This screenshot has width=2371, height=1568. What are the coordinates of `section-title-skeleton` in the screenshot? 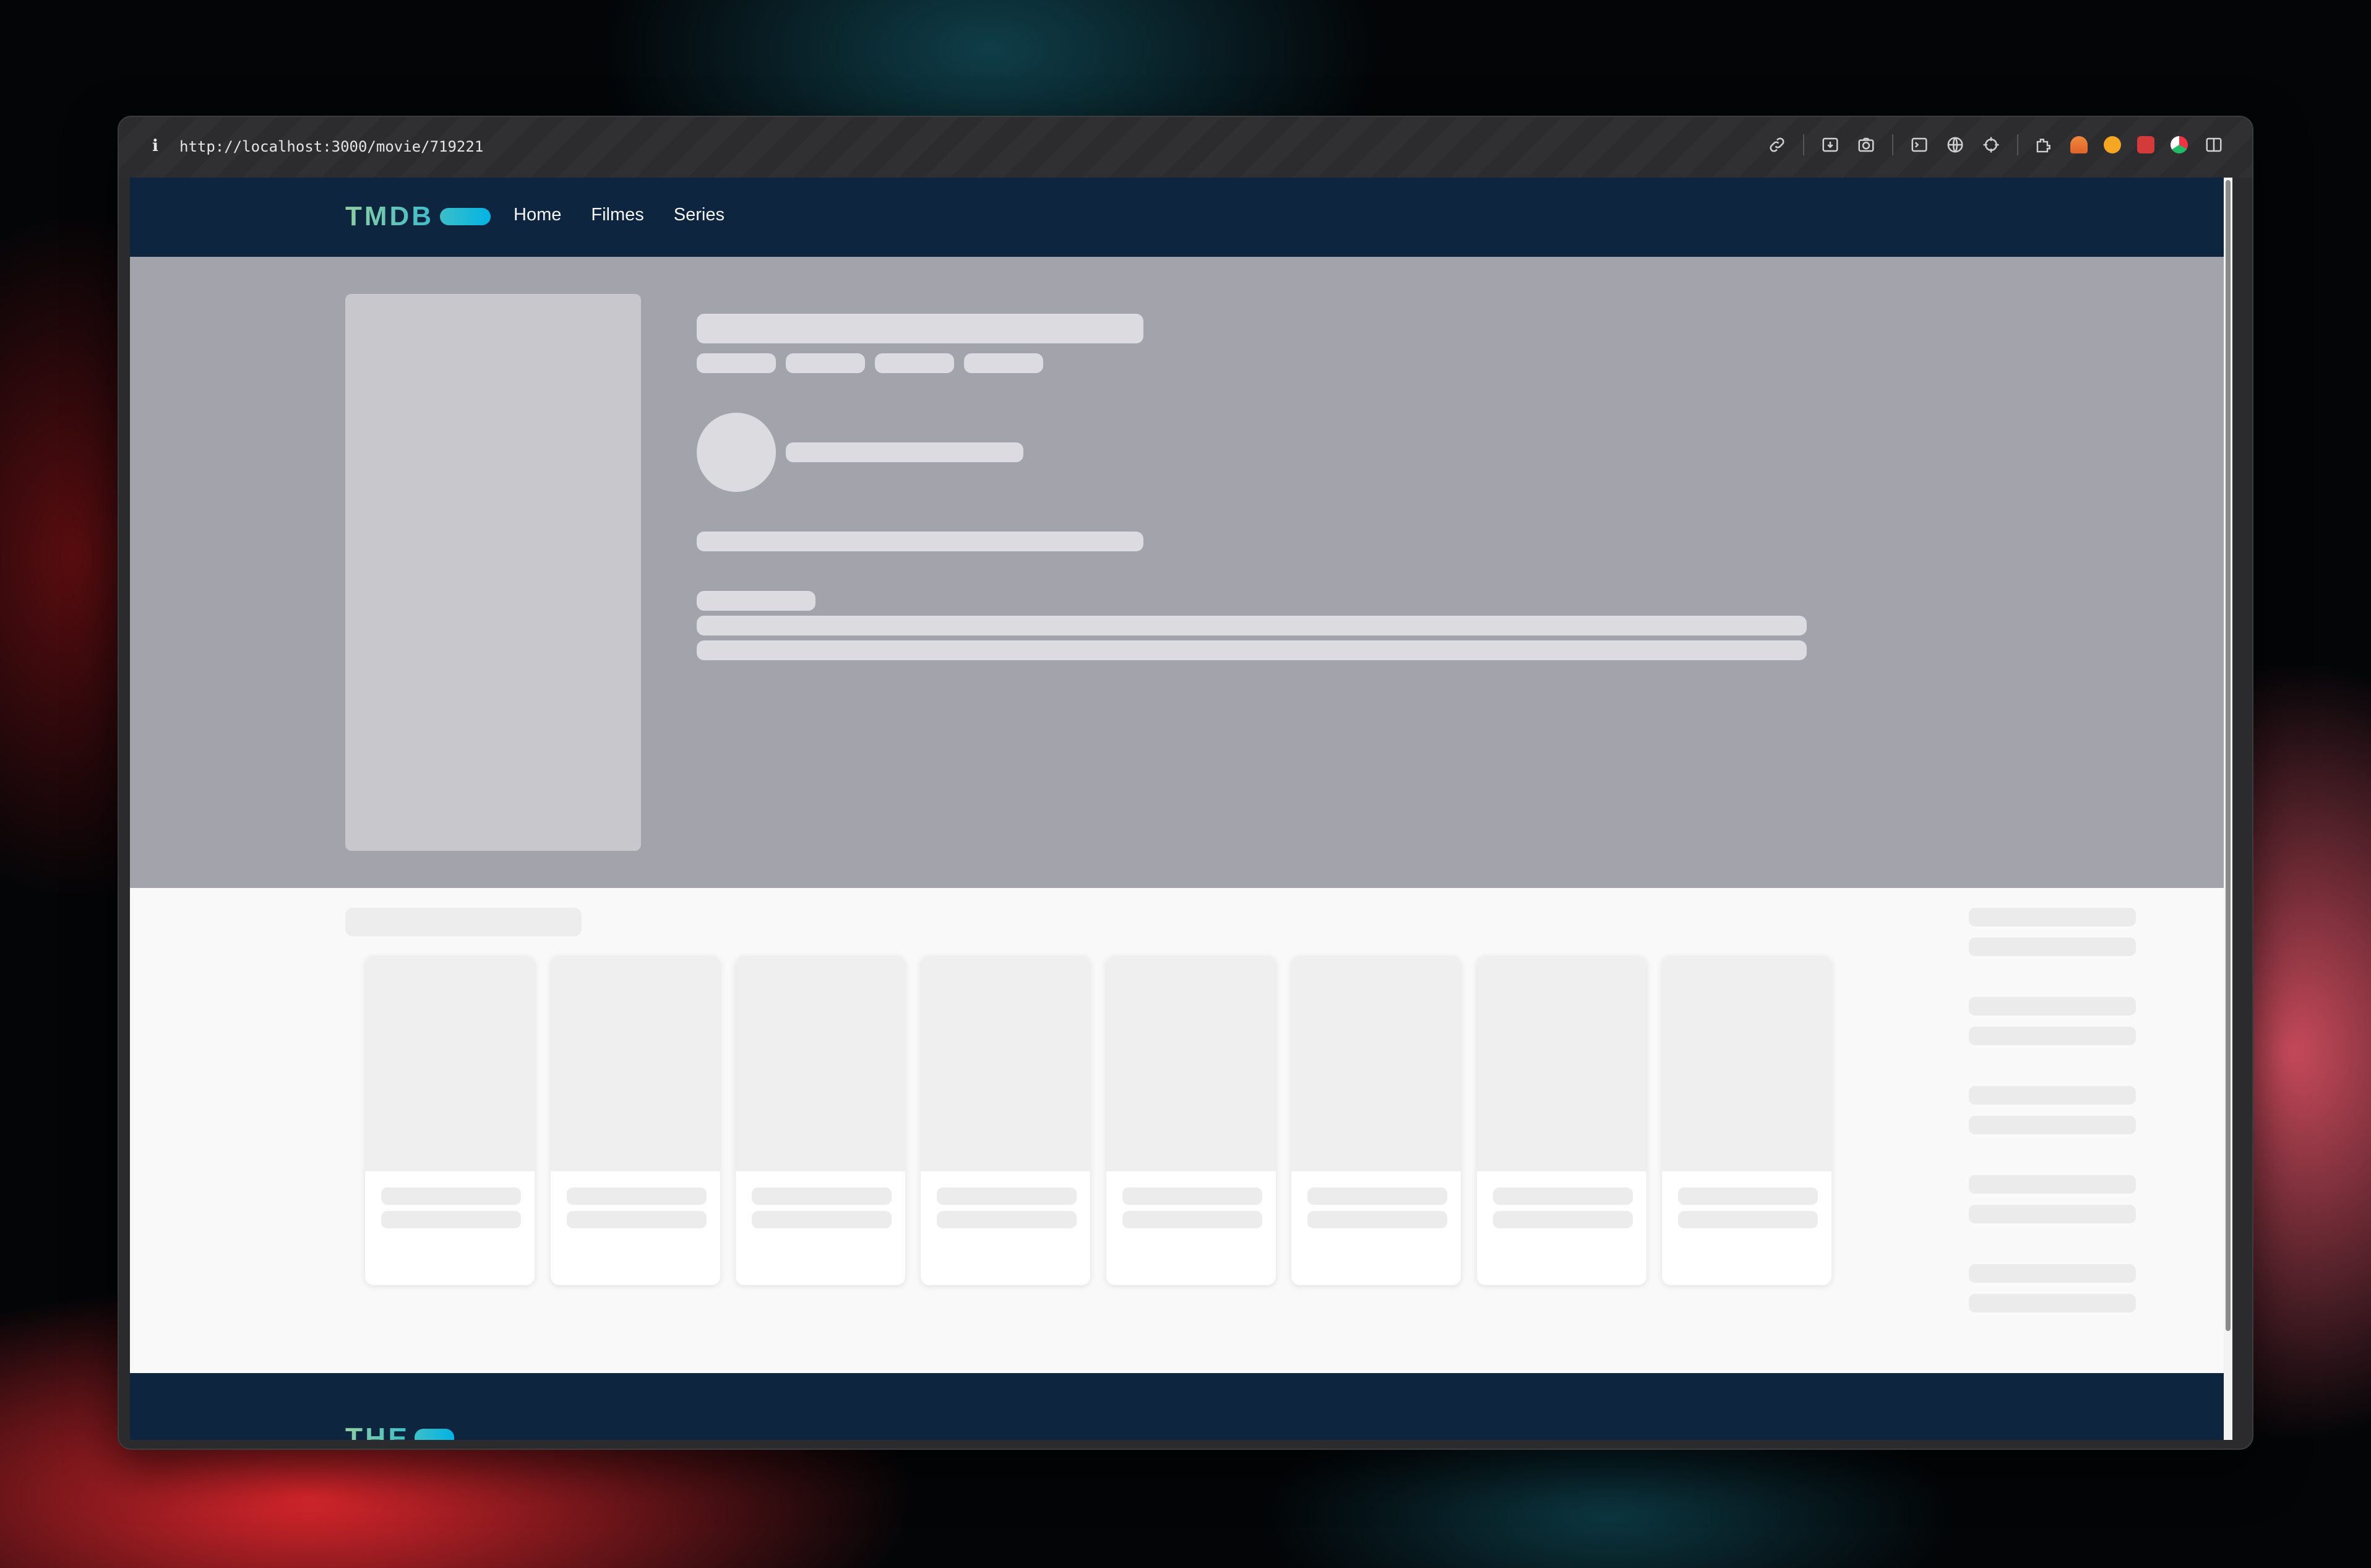 It's located at (464, 922).